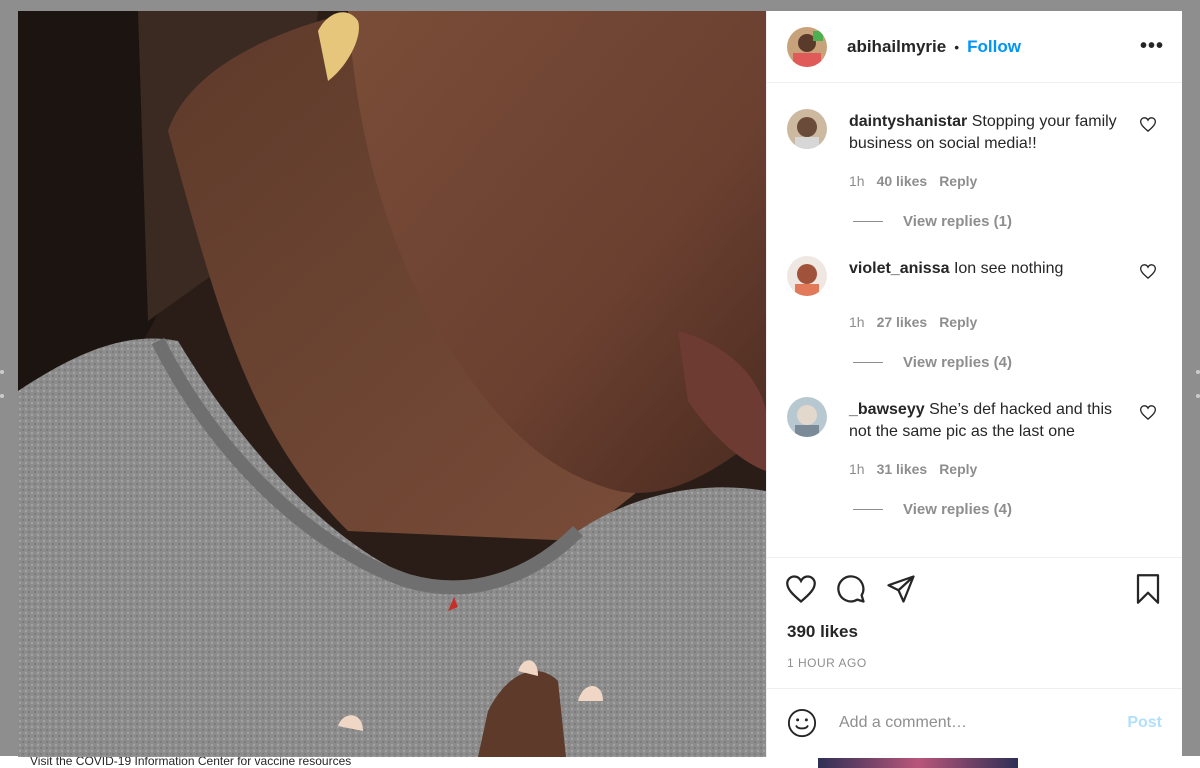  What do you see at coordinates (974, 589) in the screenshot?
I see `action-bar` at bounding box center [974, 589].